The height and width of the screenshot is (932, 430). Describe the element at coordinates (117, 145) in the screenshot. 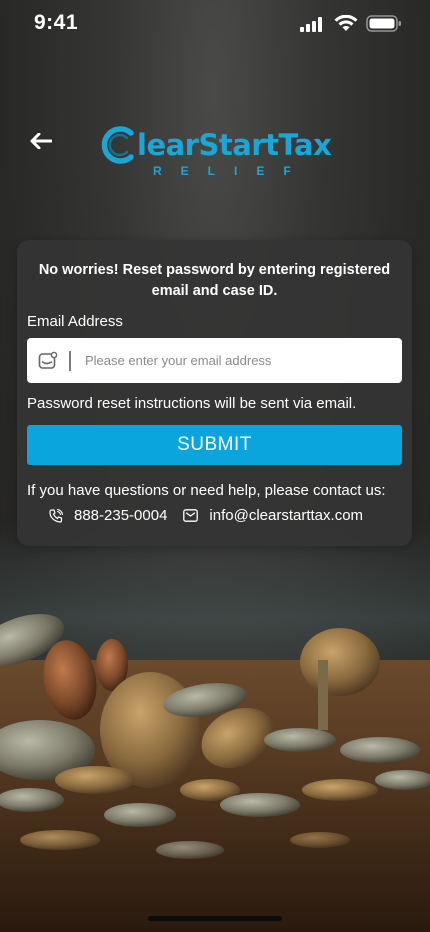

I see `logo-c-swoosh` at that location.